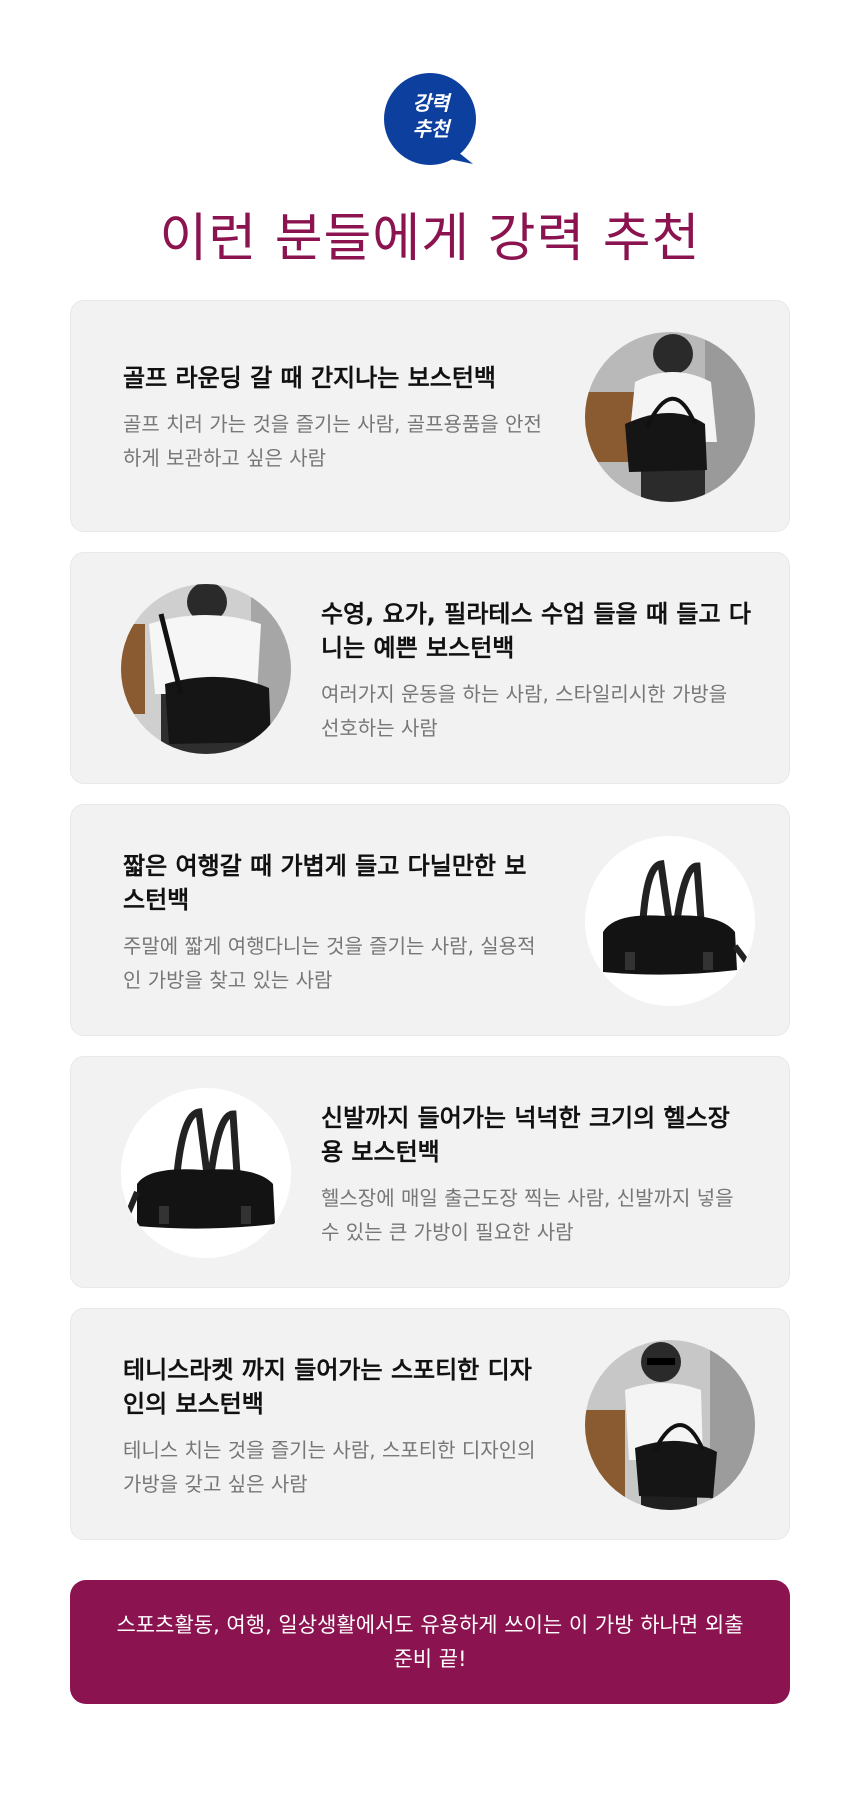 The image size is (860, 1806). What do you see at coordinates (327, 1387) in the screenshot?
I see `card-title: 테니스라켓 까지 들어가는 스포티한 디자인의 보스턴백` at bounding box center [327, 1387].